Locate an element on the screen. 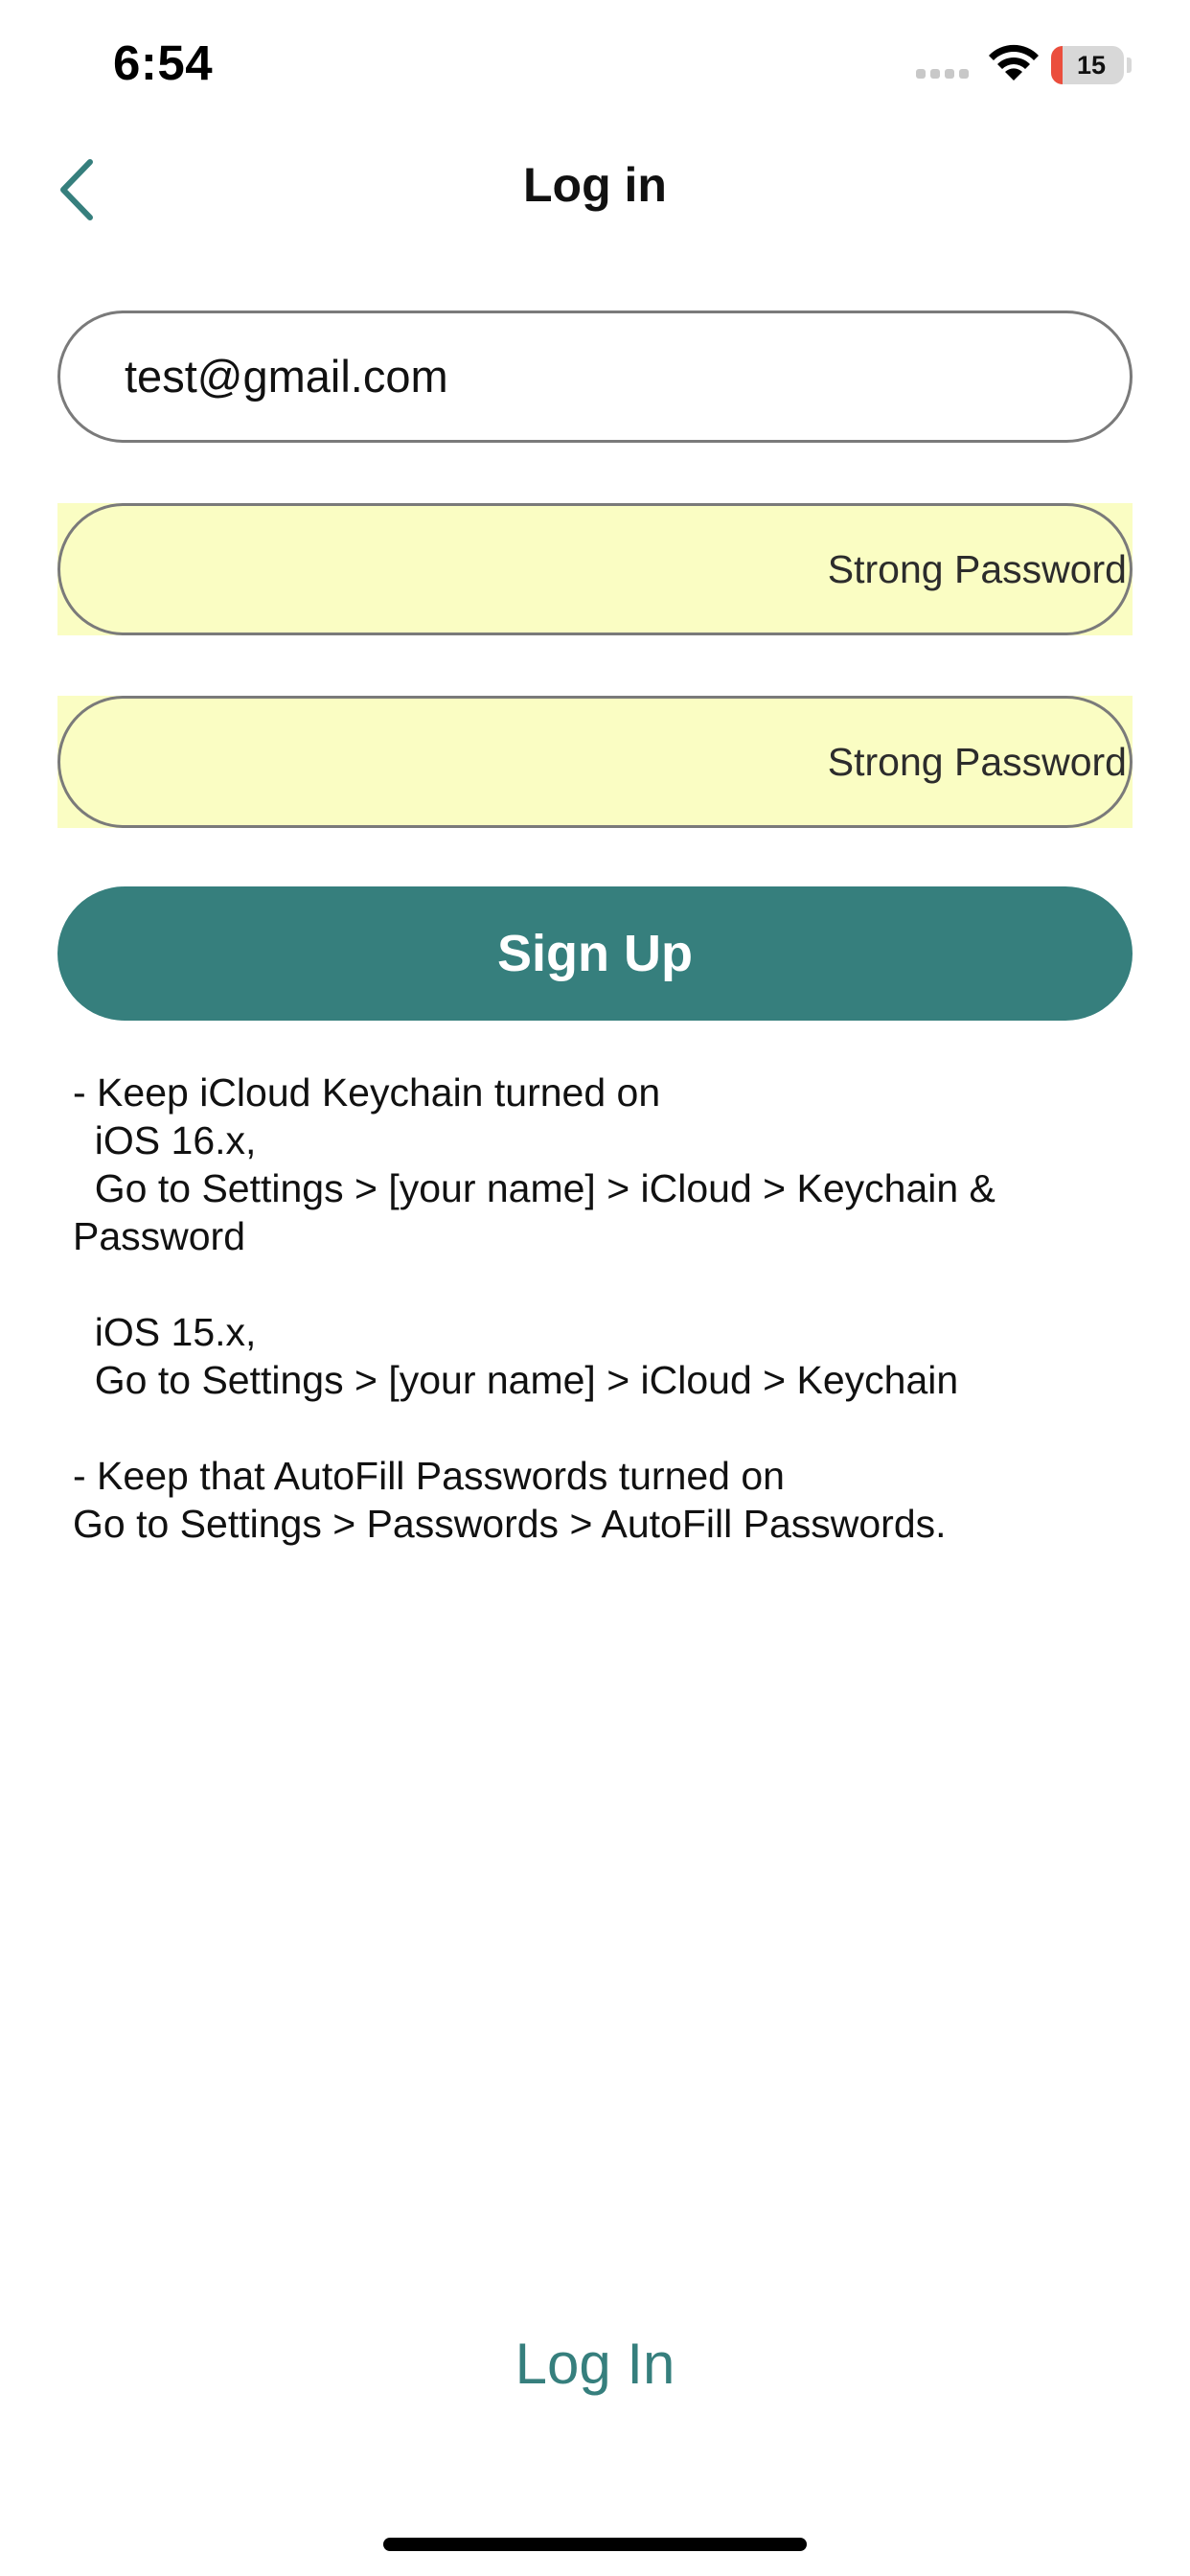  battery-nub is located at coordinates (1130, 65).